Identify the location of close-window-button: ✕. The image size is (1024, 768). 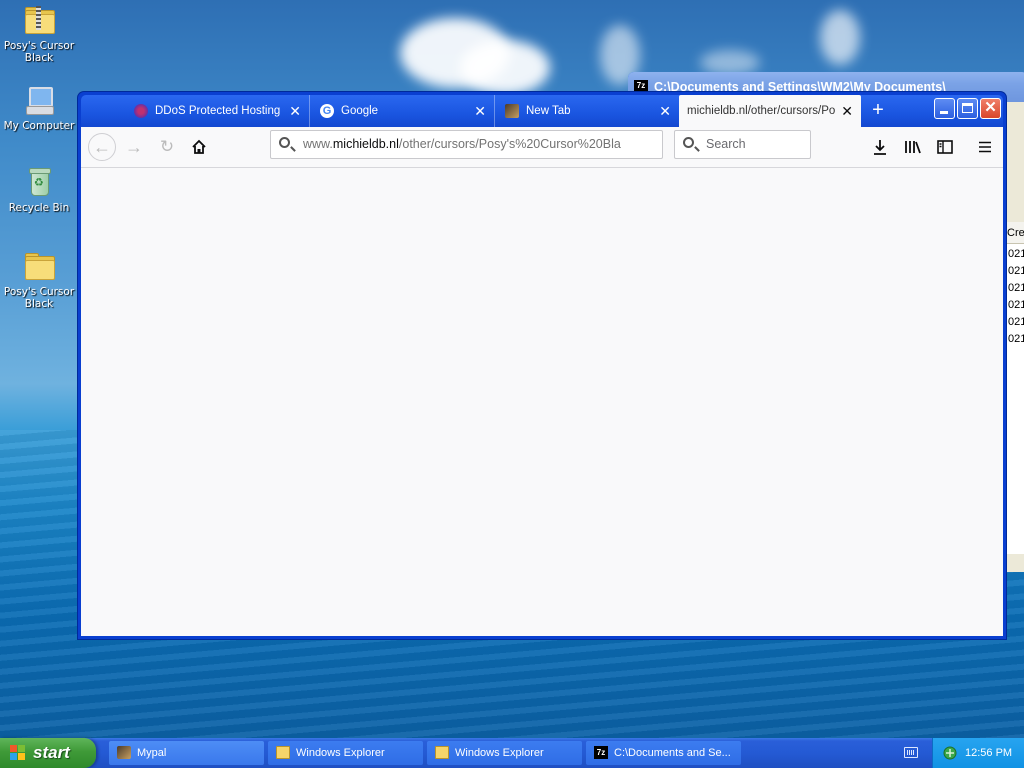
(990, 108).